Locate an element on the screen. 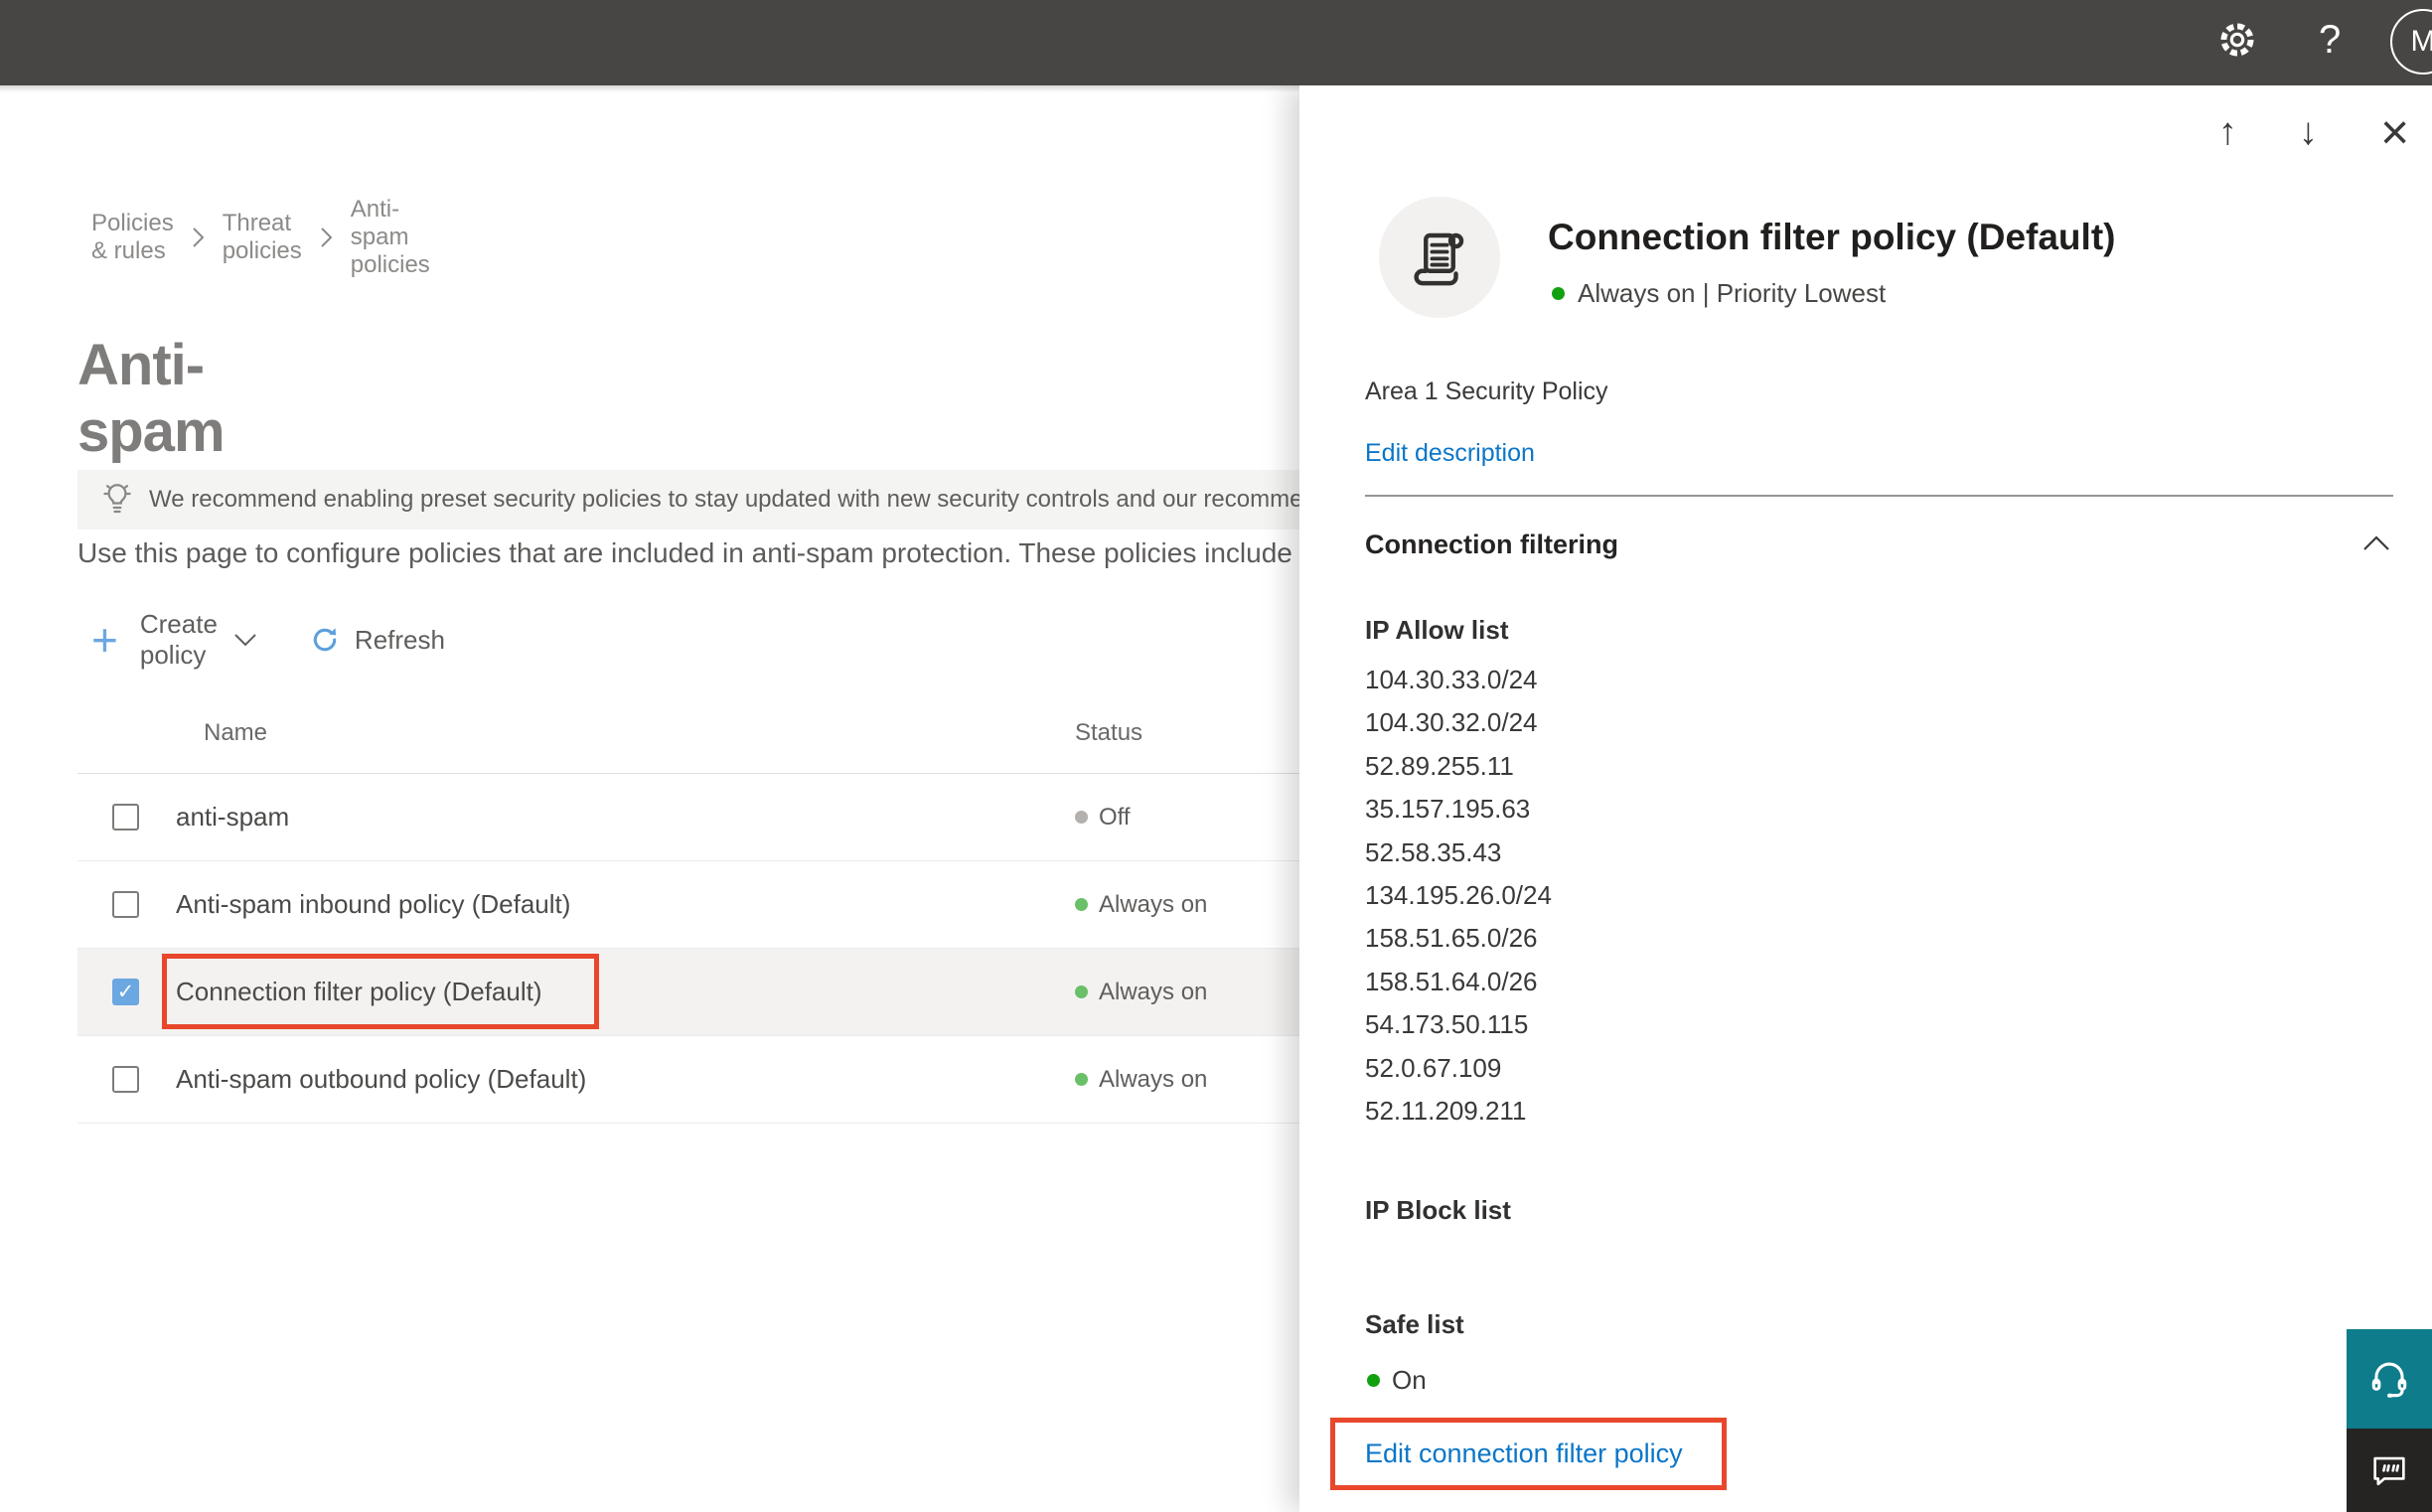 The height and width of the screenshot is (1512, 2432). ip-address: 54.173.50.115 is located at coordinates (1447, 1024).